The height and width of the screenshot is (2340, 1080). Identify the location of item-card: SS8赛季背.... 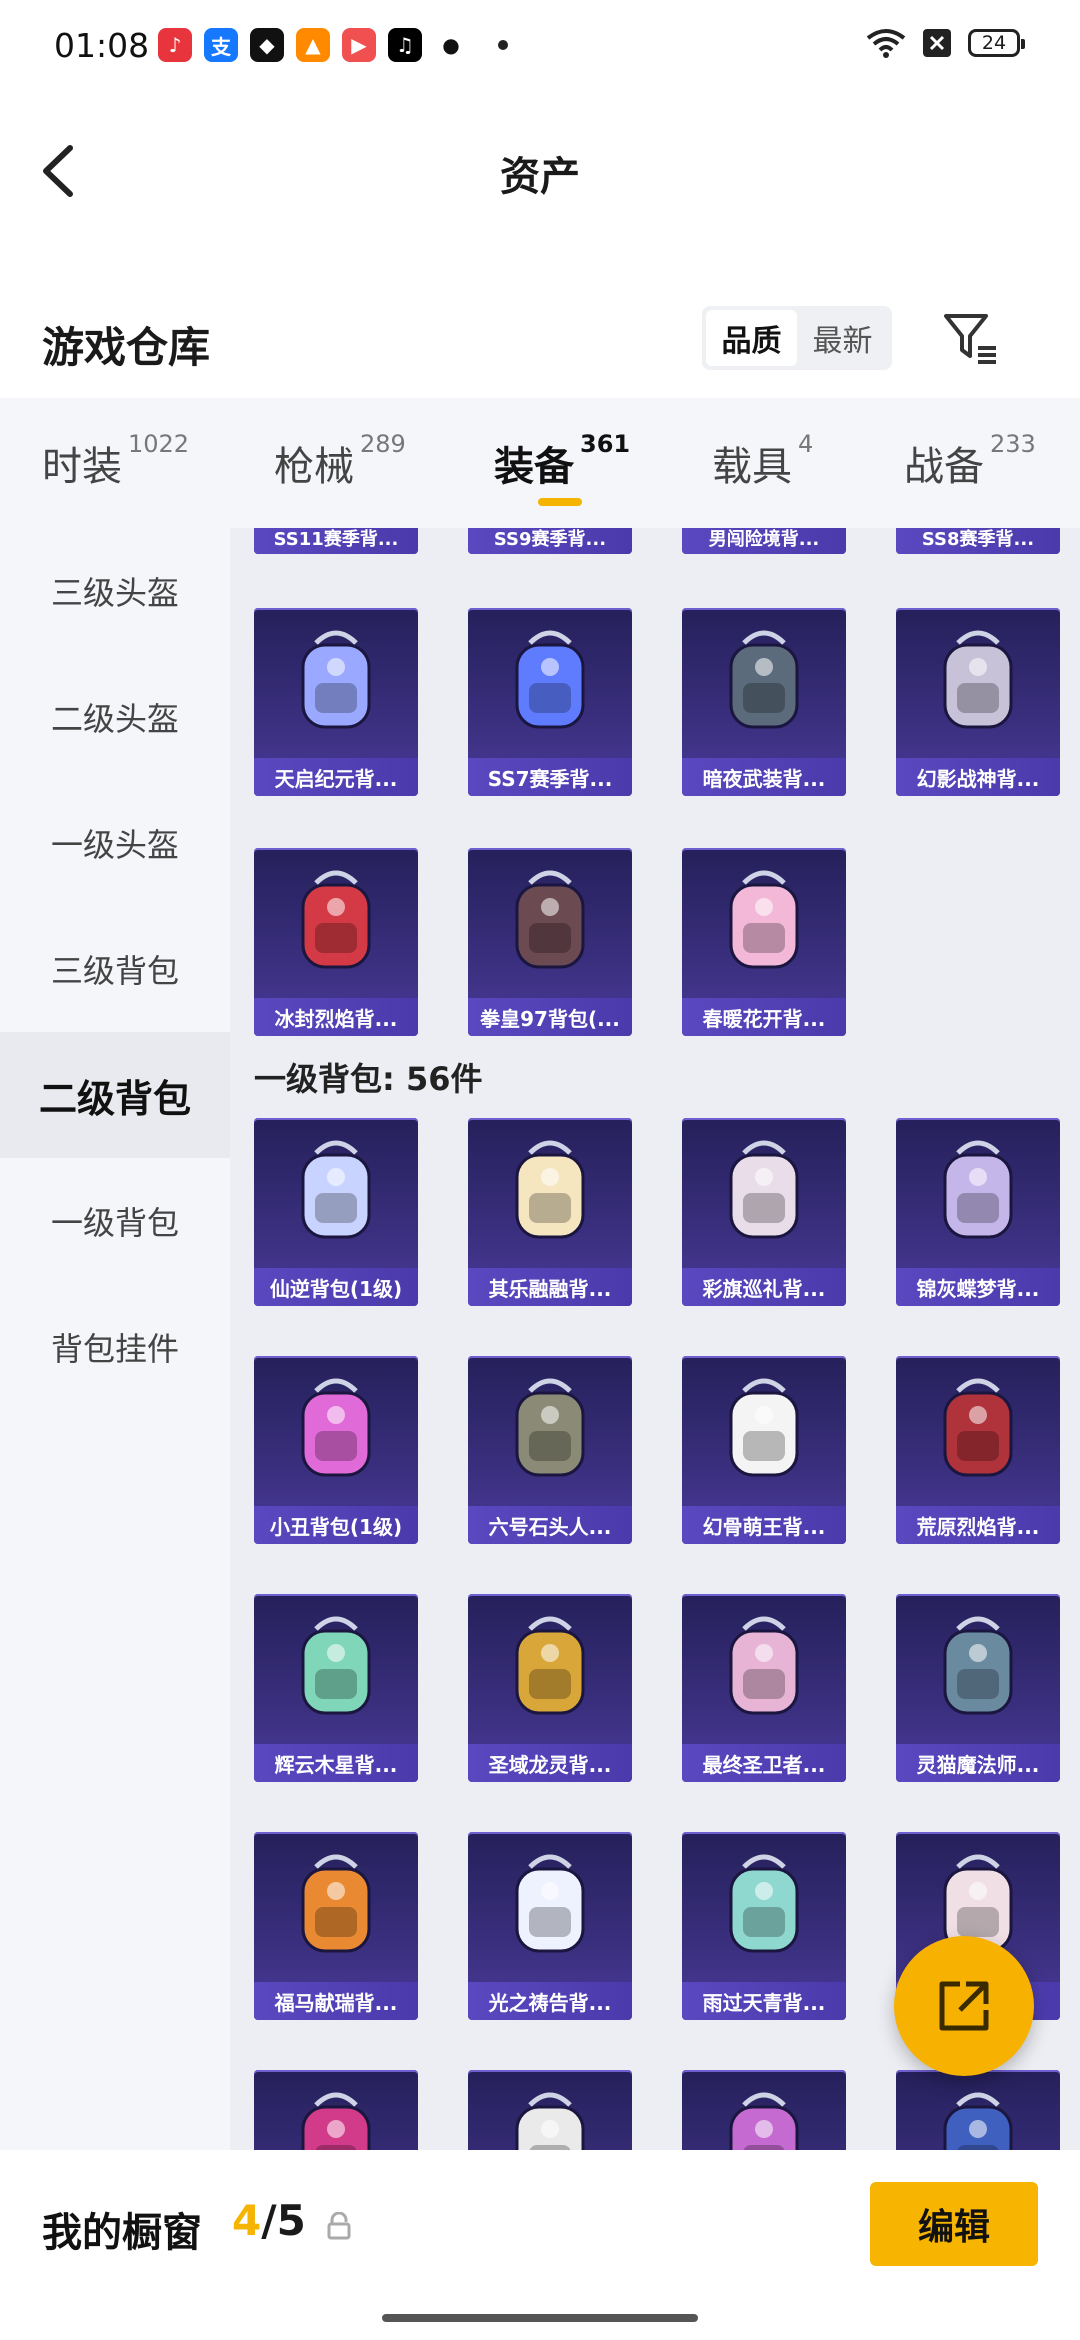
(978, 541).